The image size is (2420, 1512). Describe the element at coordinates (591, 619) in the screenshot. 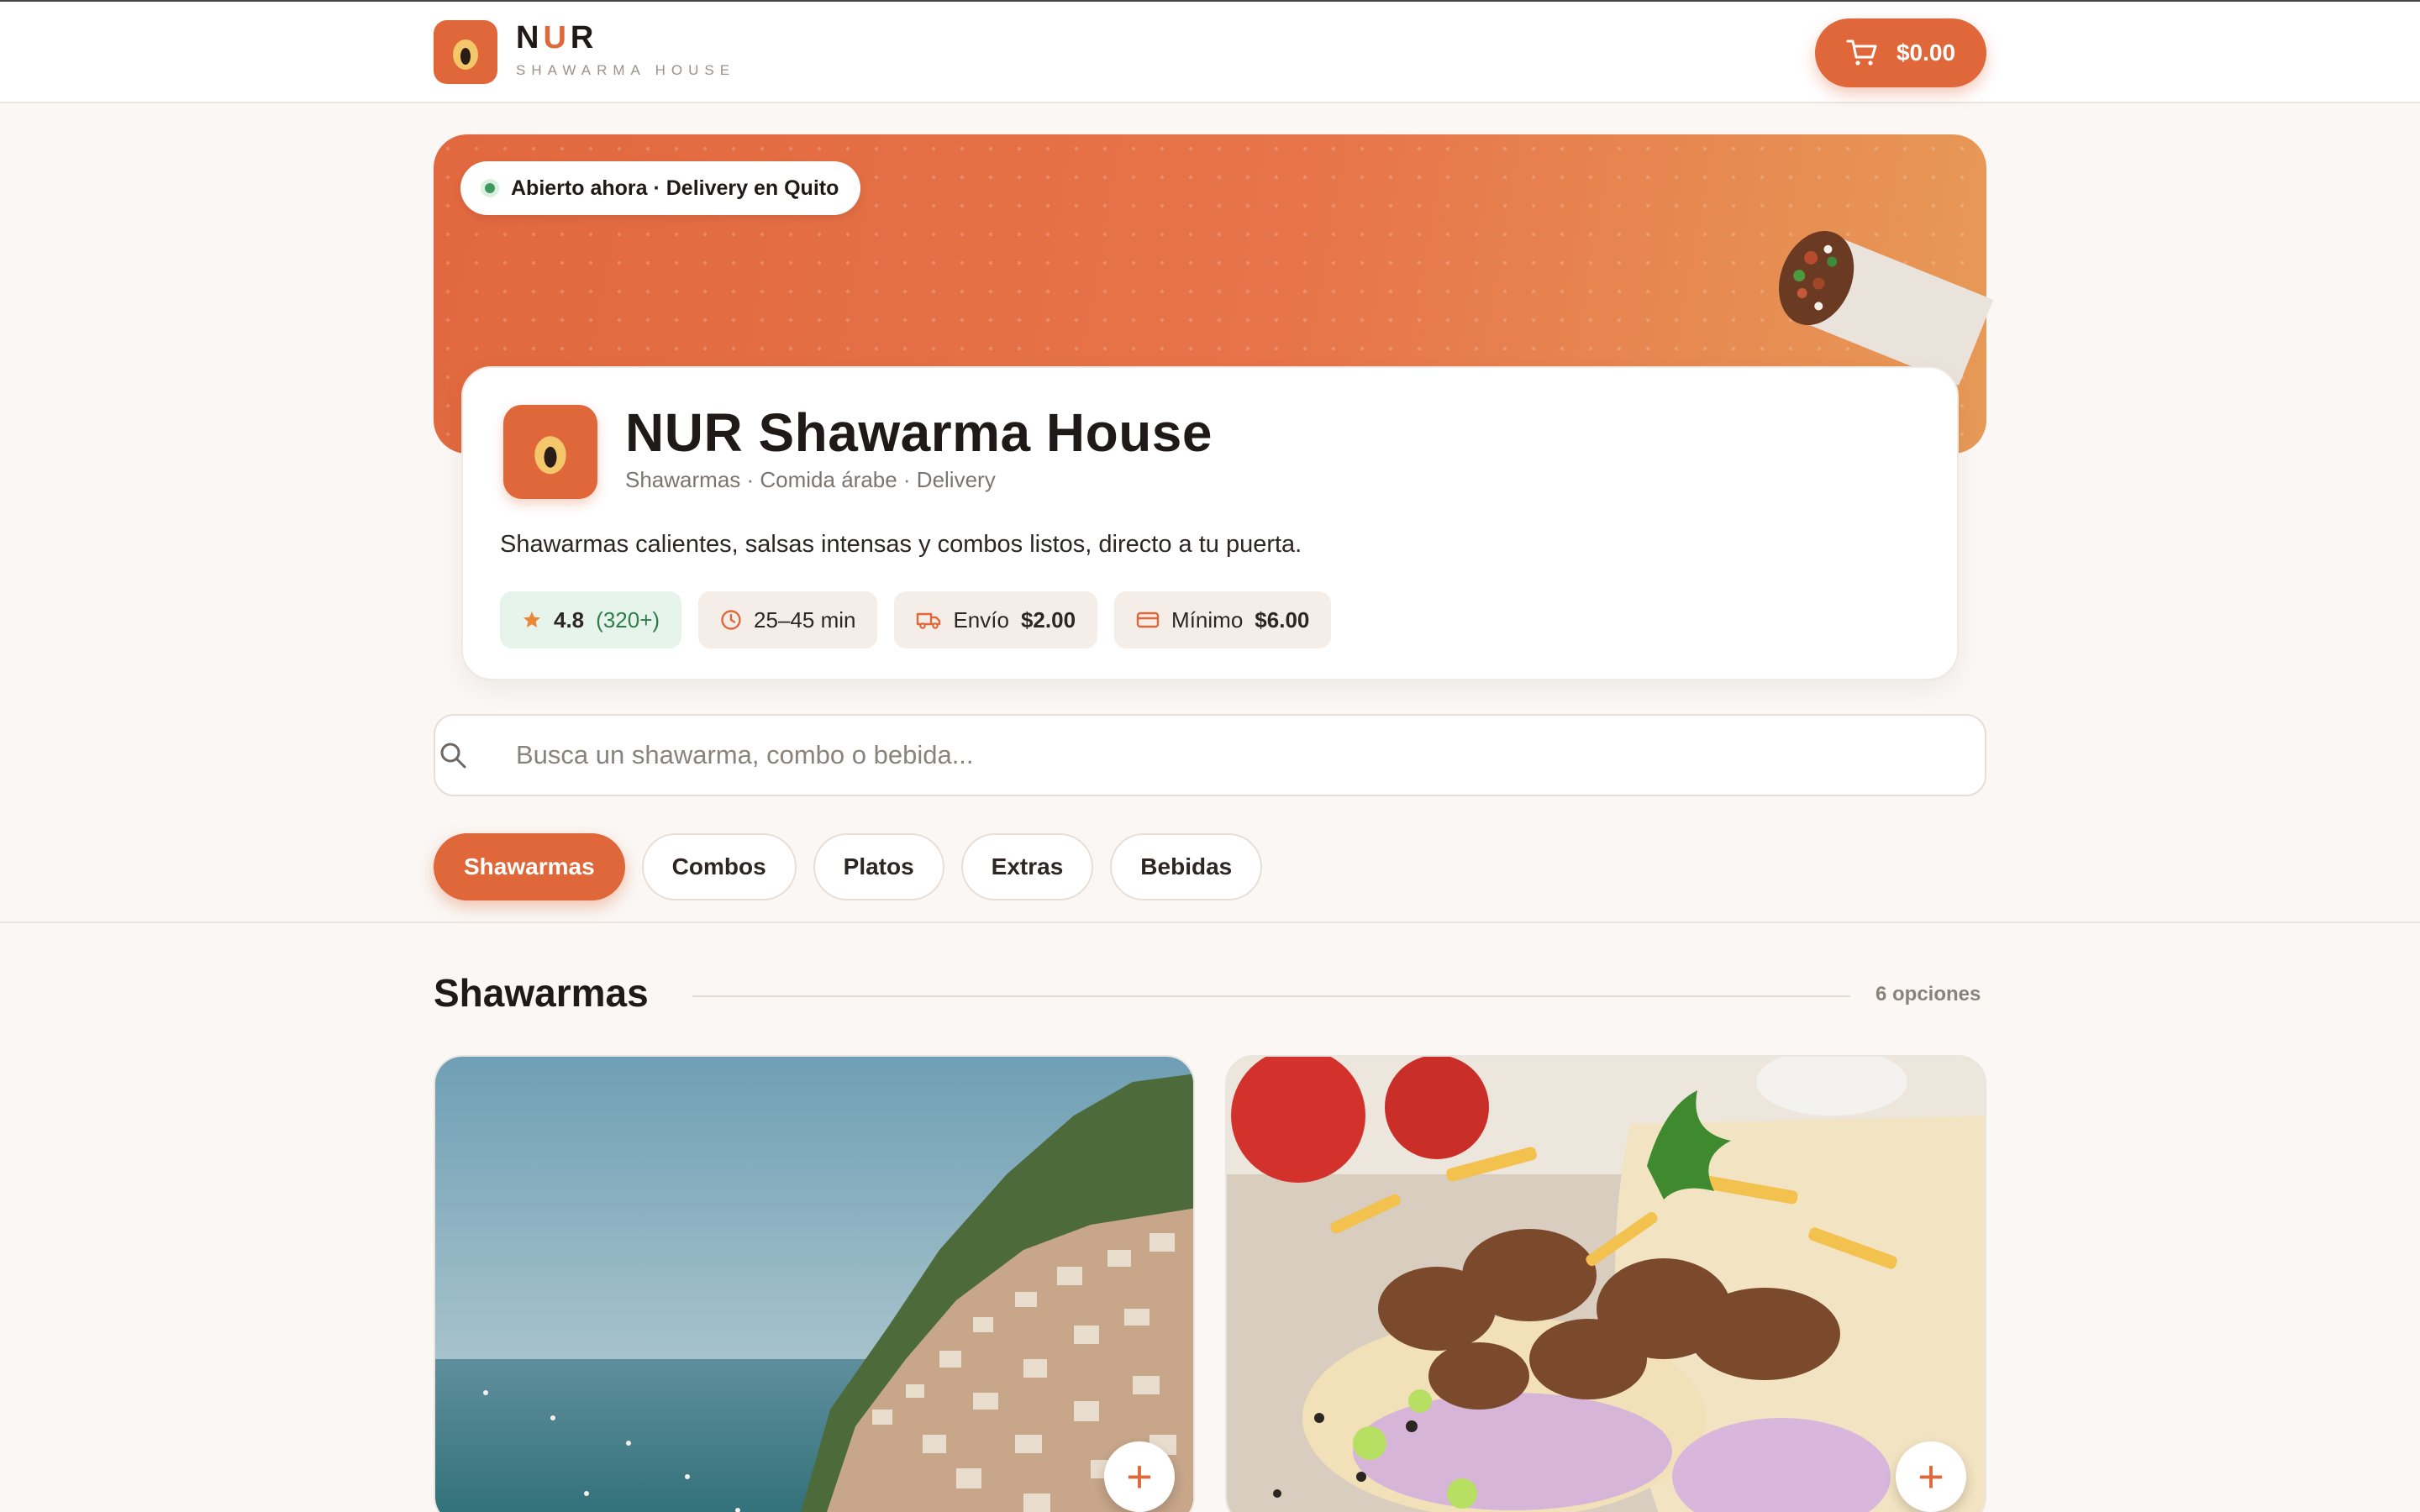

I see `rating-chip: 4.8 (320+)` at that location.